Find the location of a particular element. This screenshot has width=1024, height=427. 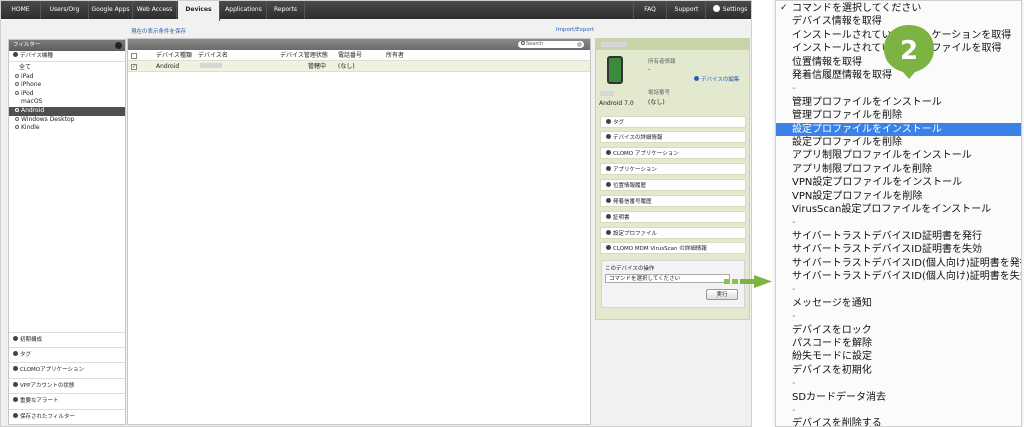

section-initial-config: 初期構成 is located at coordinates (67, 339).